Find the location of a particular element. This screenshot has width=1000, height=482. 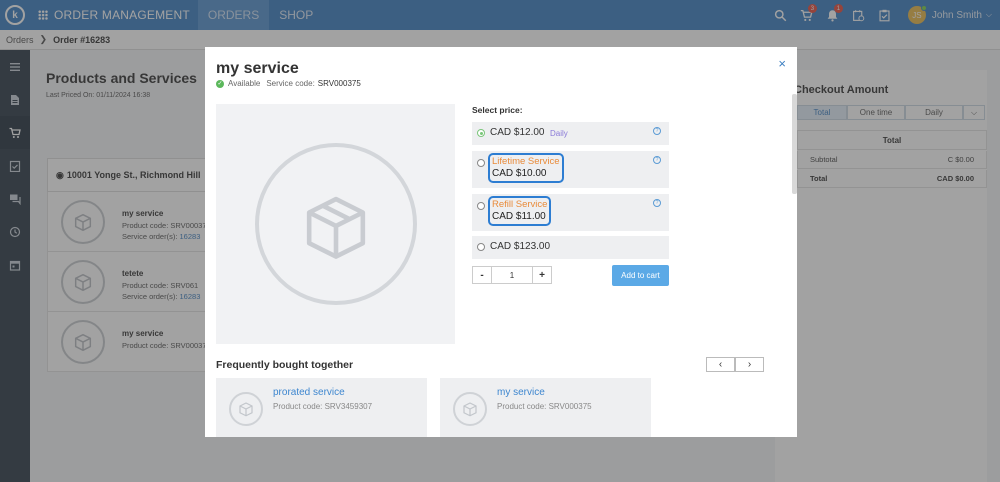

price-amount: CAD $11.00 is located at coordinates (519, 216).